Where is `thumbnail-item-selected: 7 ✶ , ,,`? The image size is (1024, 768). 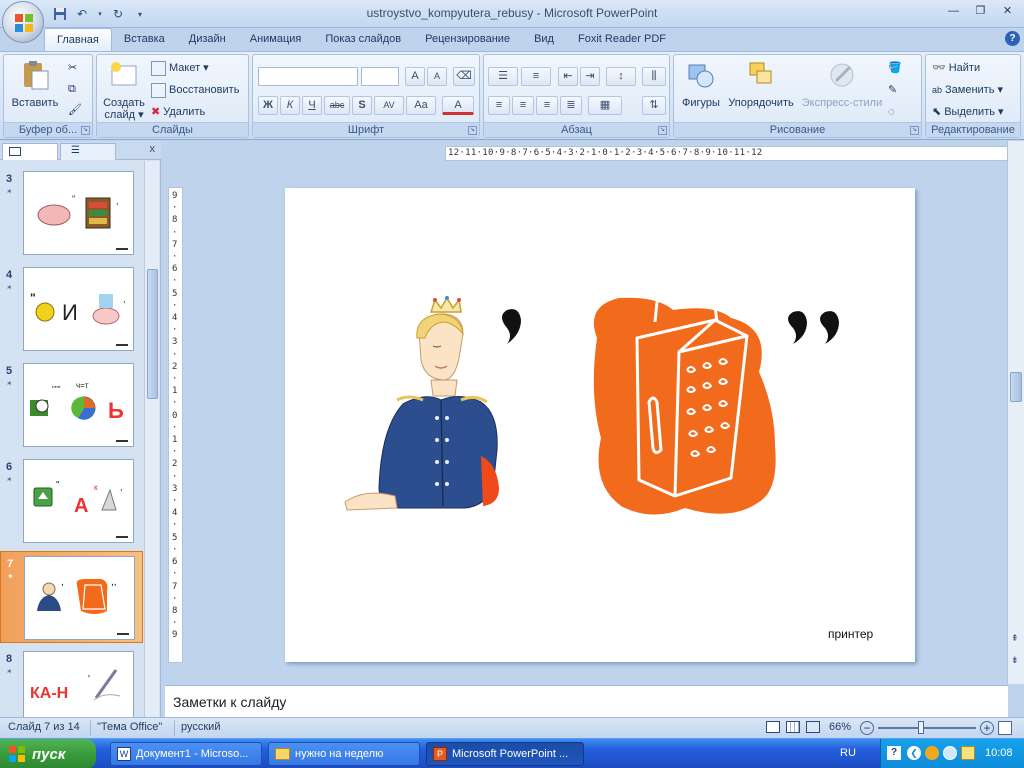
thumbnail-item-selected: 7 ✶ , ,, is located at coordinates (71, 597).